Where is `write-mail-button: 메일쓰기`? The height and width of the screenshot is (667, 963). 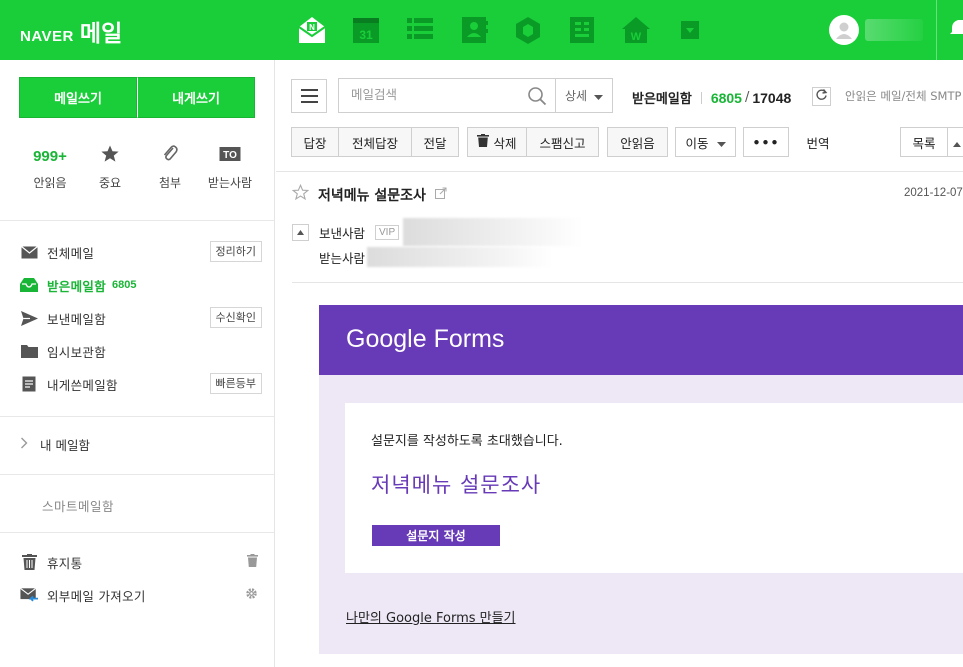 write-mail-button: 메일쓰기 is located at coordinates (78, 97).